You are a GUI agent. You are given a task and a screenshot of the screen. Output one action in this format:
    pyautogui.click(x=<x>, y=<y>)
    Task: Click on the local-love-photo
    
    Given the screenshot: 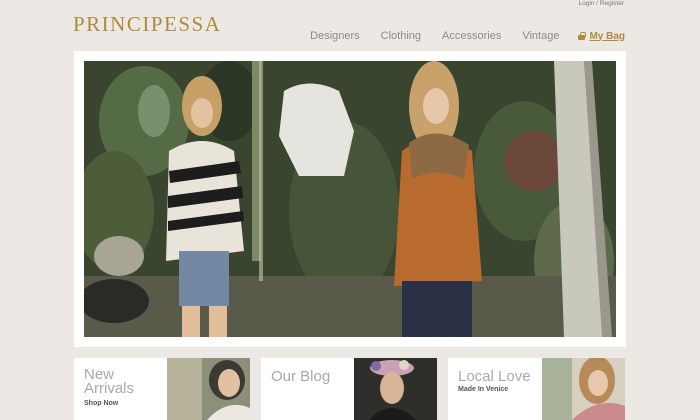 What is the action you would take?
    pyautogui.click(x=583, y=389)
    